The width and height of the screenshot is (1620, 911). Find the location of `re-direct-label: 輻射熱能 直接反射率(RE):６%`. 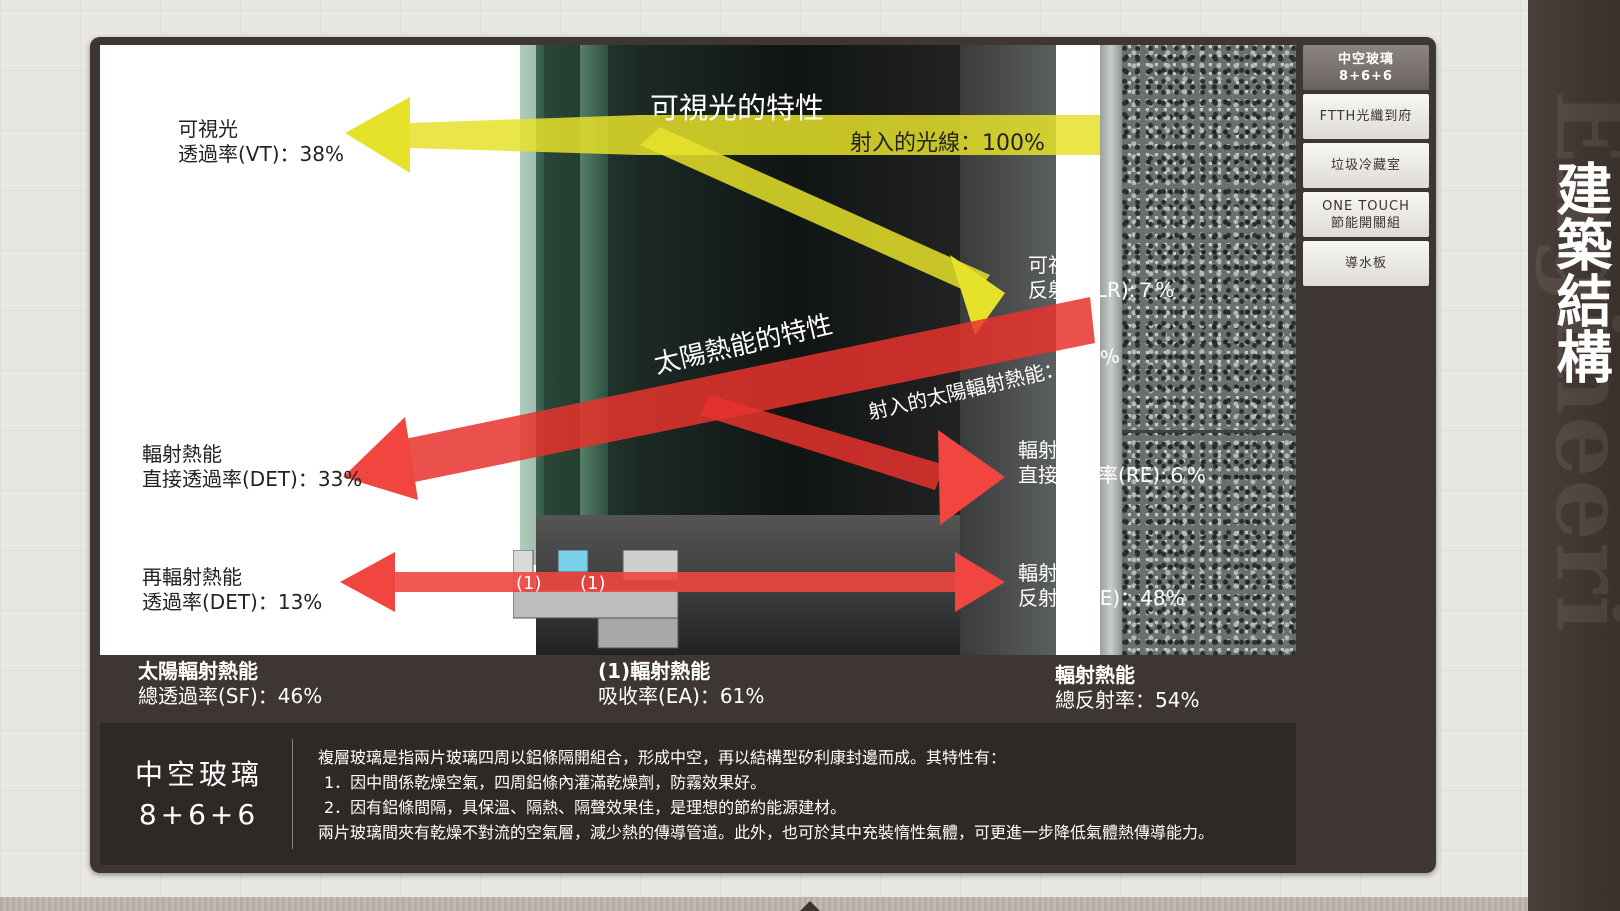

re-direct-label: 輻射熱能 直接反射率(RE):６% is located at coordinates (1112, 463).